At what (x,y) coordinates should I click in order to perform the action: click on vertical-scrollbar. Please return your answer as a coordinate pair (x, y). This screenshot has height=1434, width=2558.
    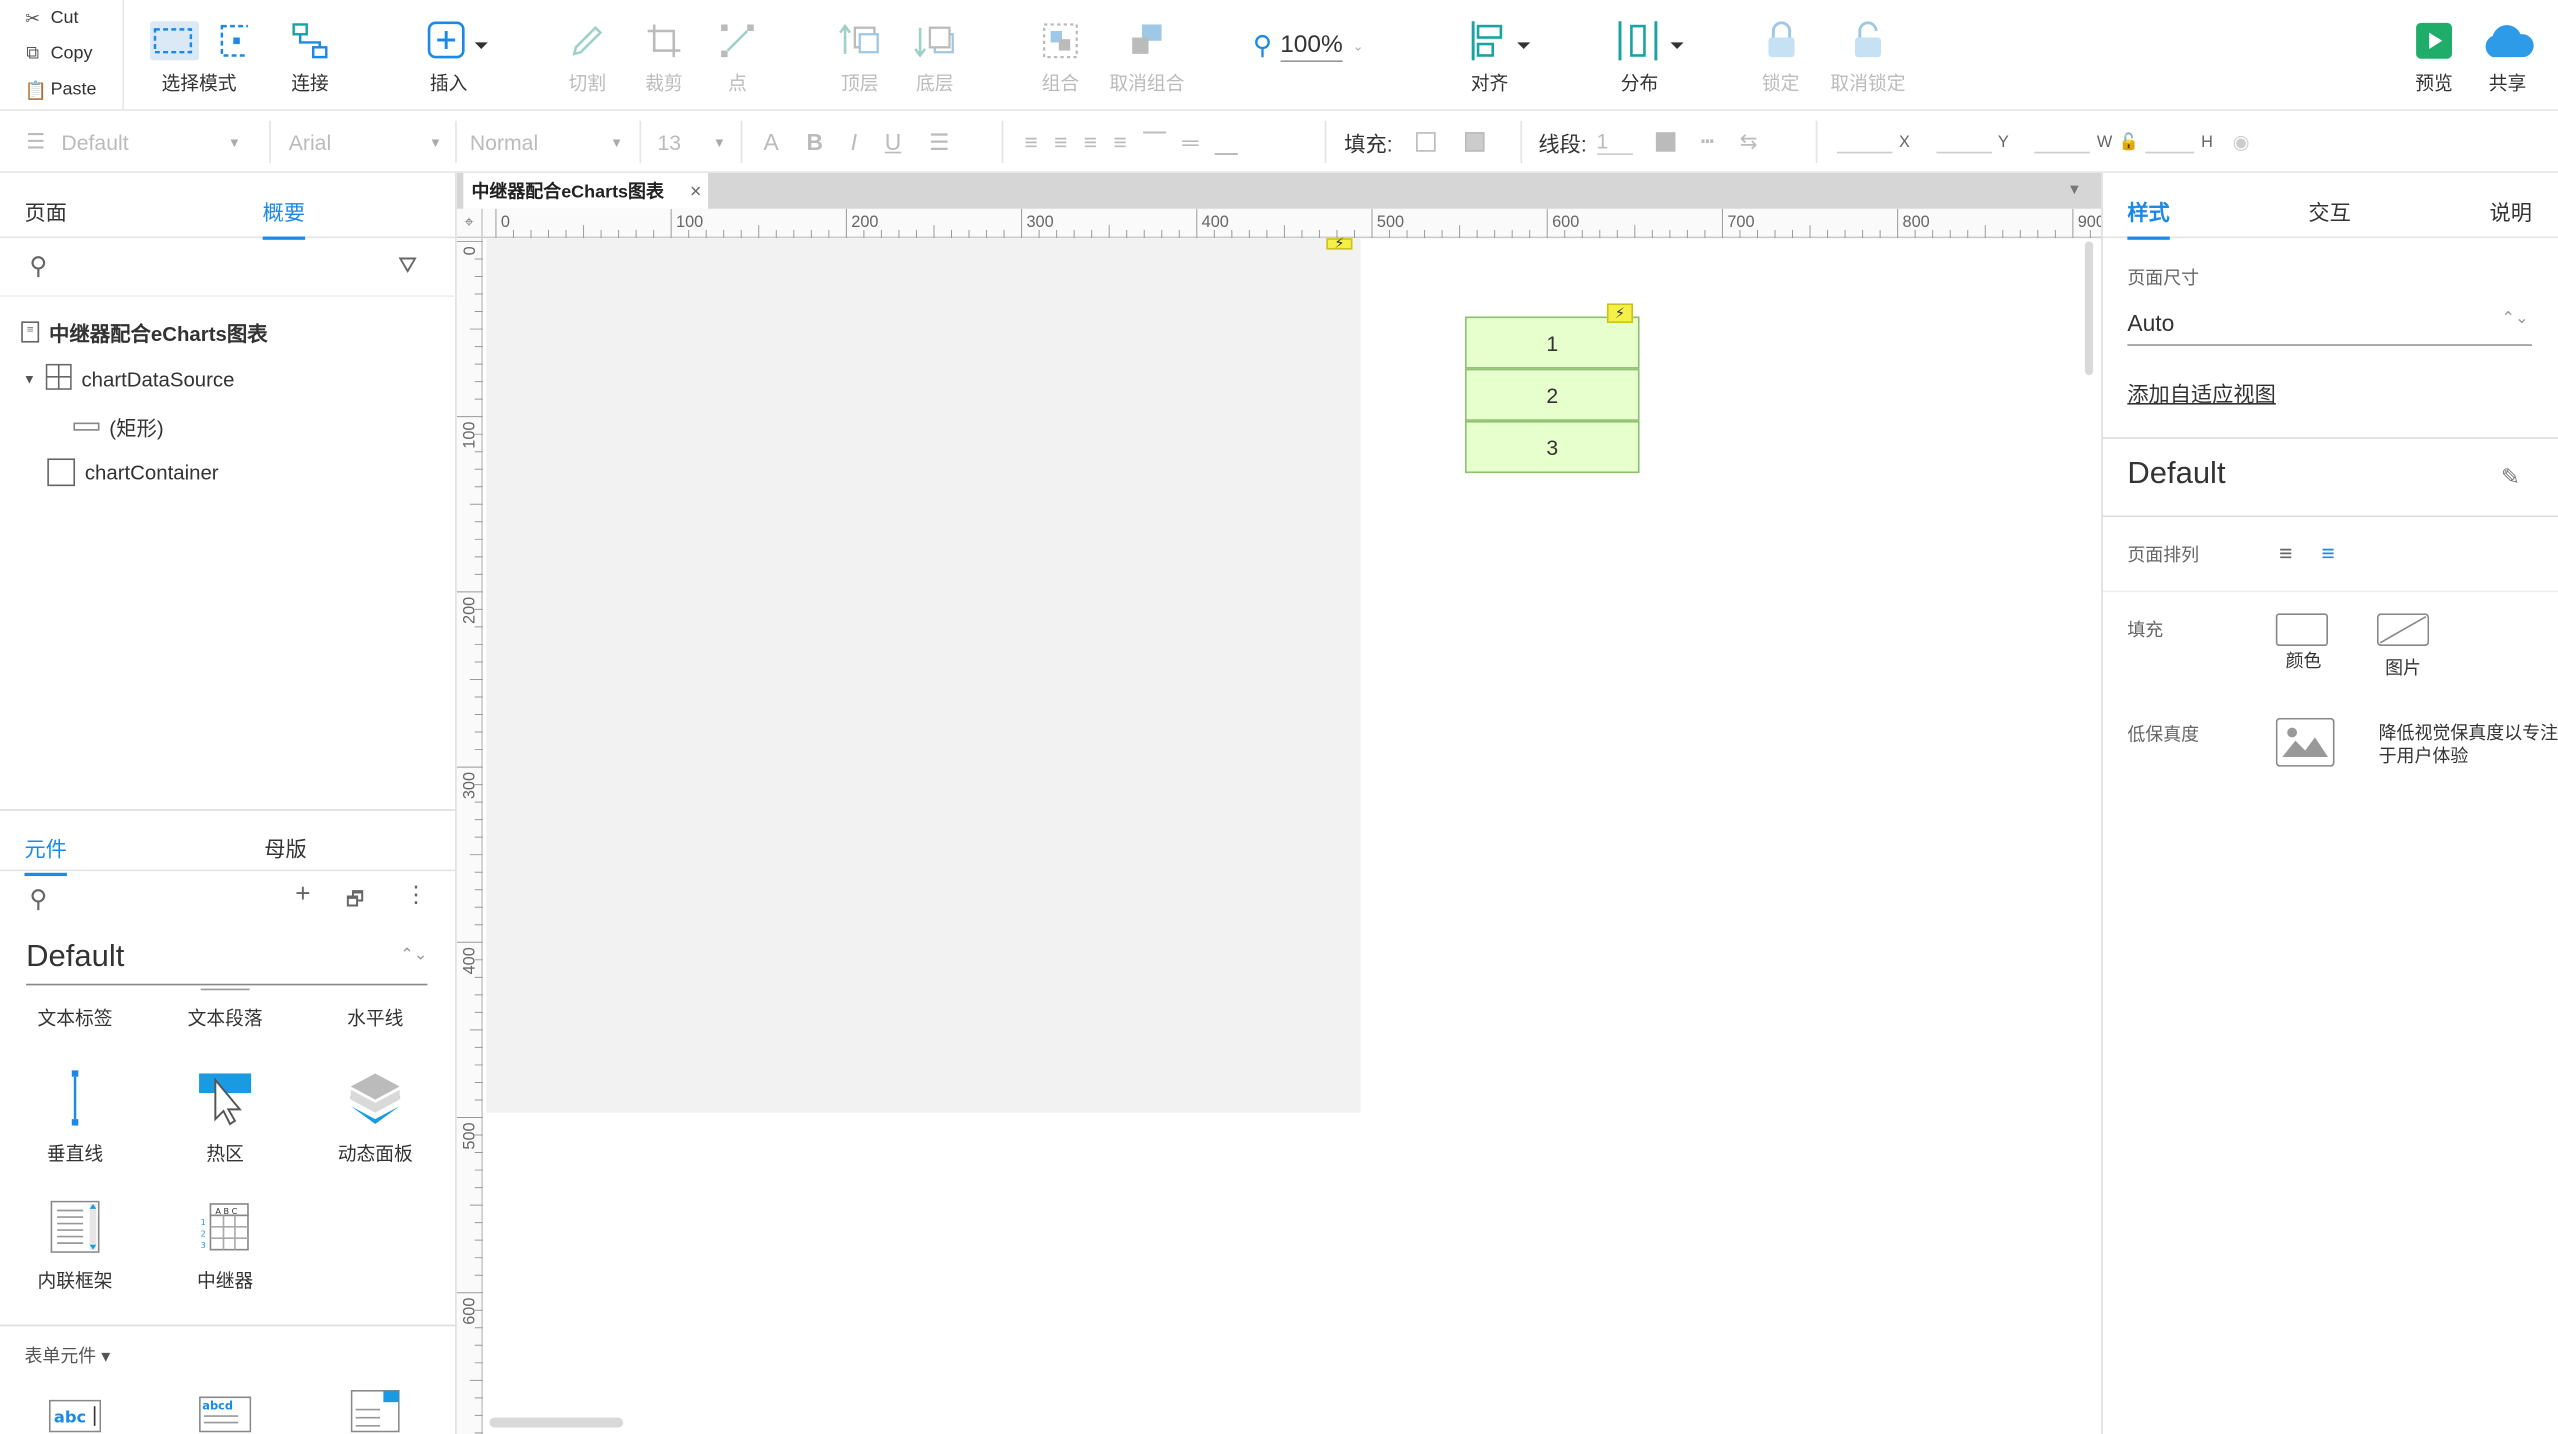
    Looking at the image, I should click on (2089, 308).